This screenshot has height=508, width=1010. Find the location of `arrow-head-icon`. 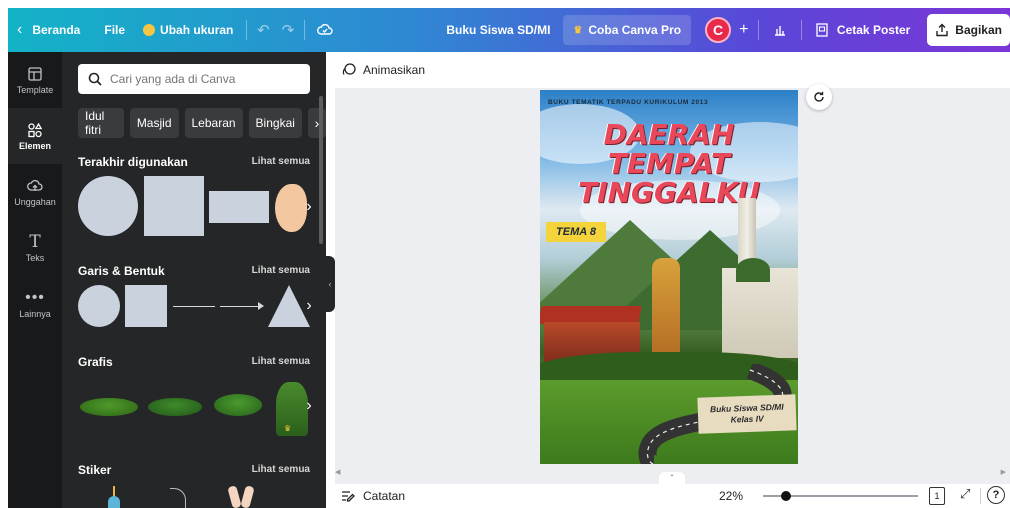

arrow-head-icon is located at coordinates (261, 306).